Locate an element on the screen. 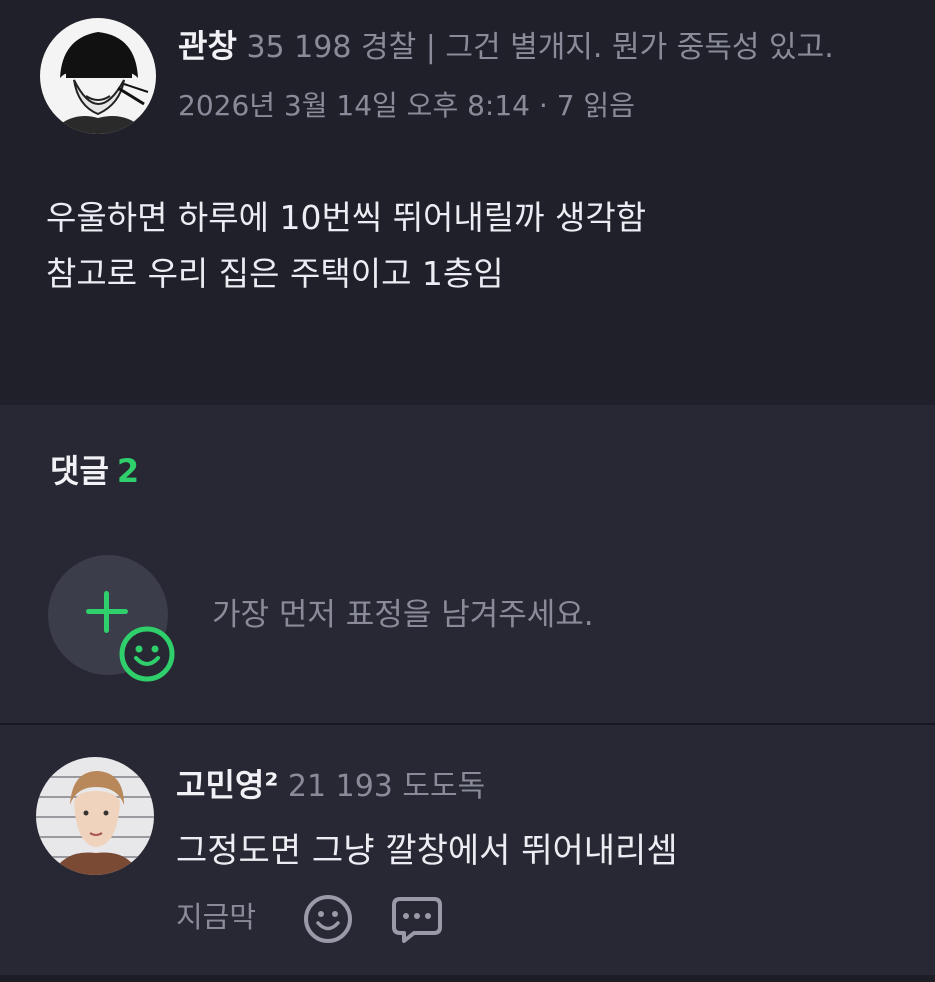  comment-reaction-button is located at coordinates (328, 919).